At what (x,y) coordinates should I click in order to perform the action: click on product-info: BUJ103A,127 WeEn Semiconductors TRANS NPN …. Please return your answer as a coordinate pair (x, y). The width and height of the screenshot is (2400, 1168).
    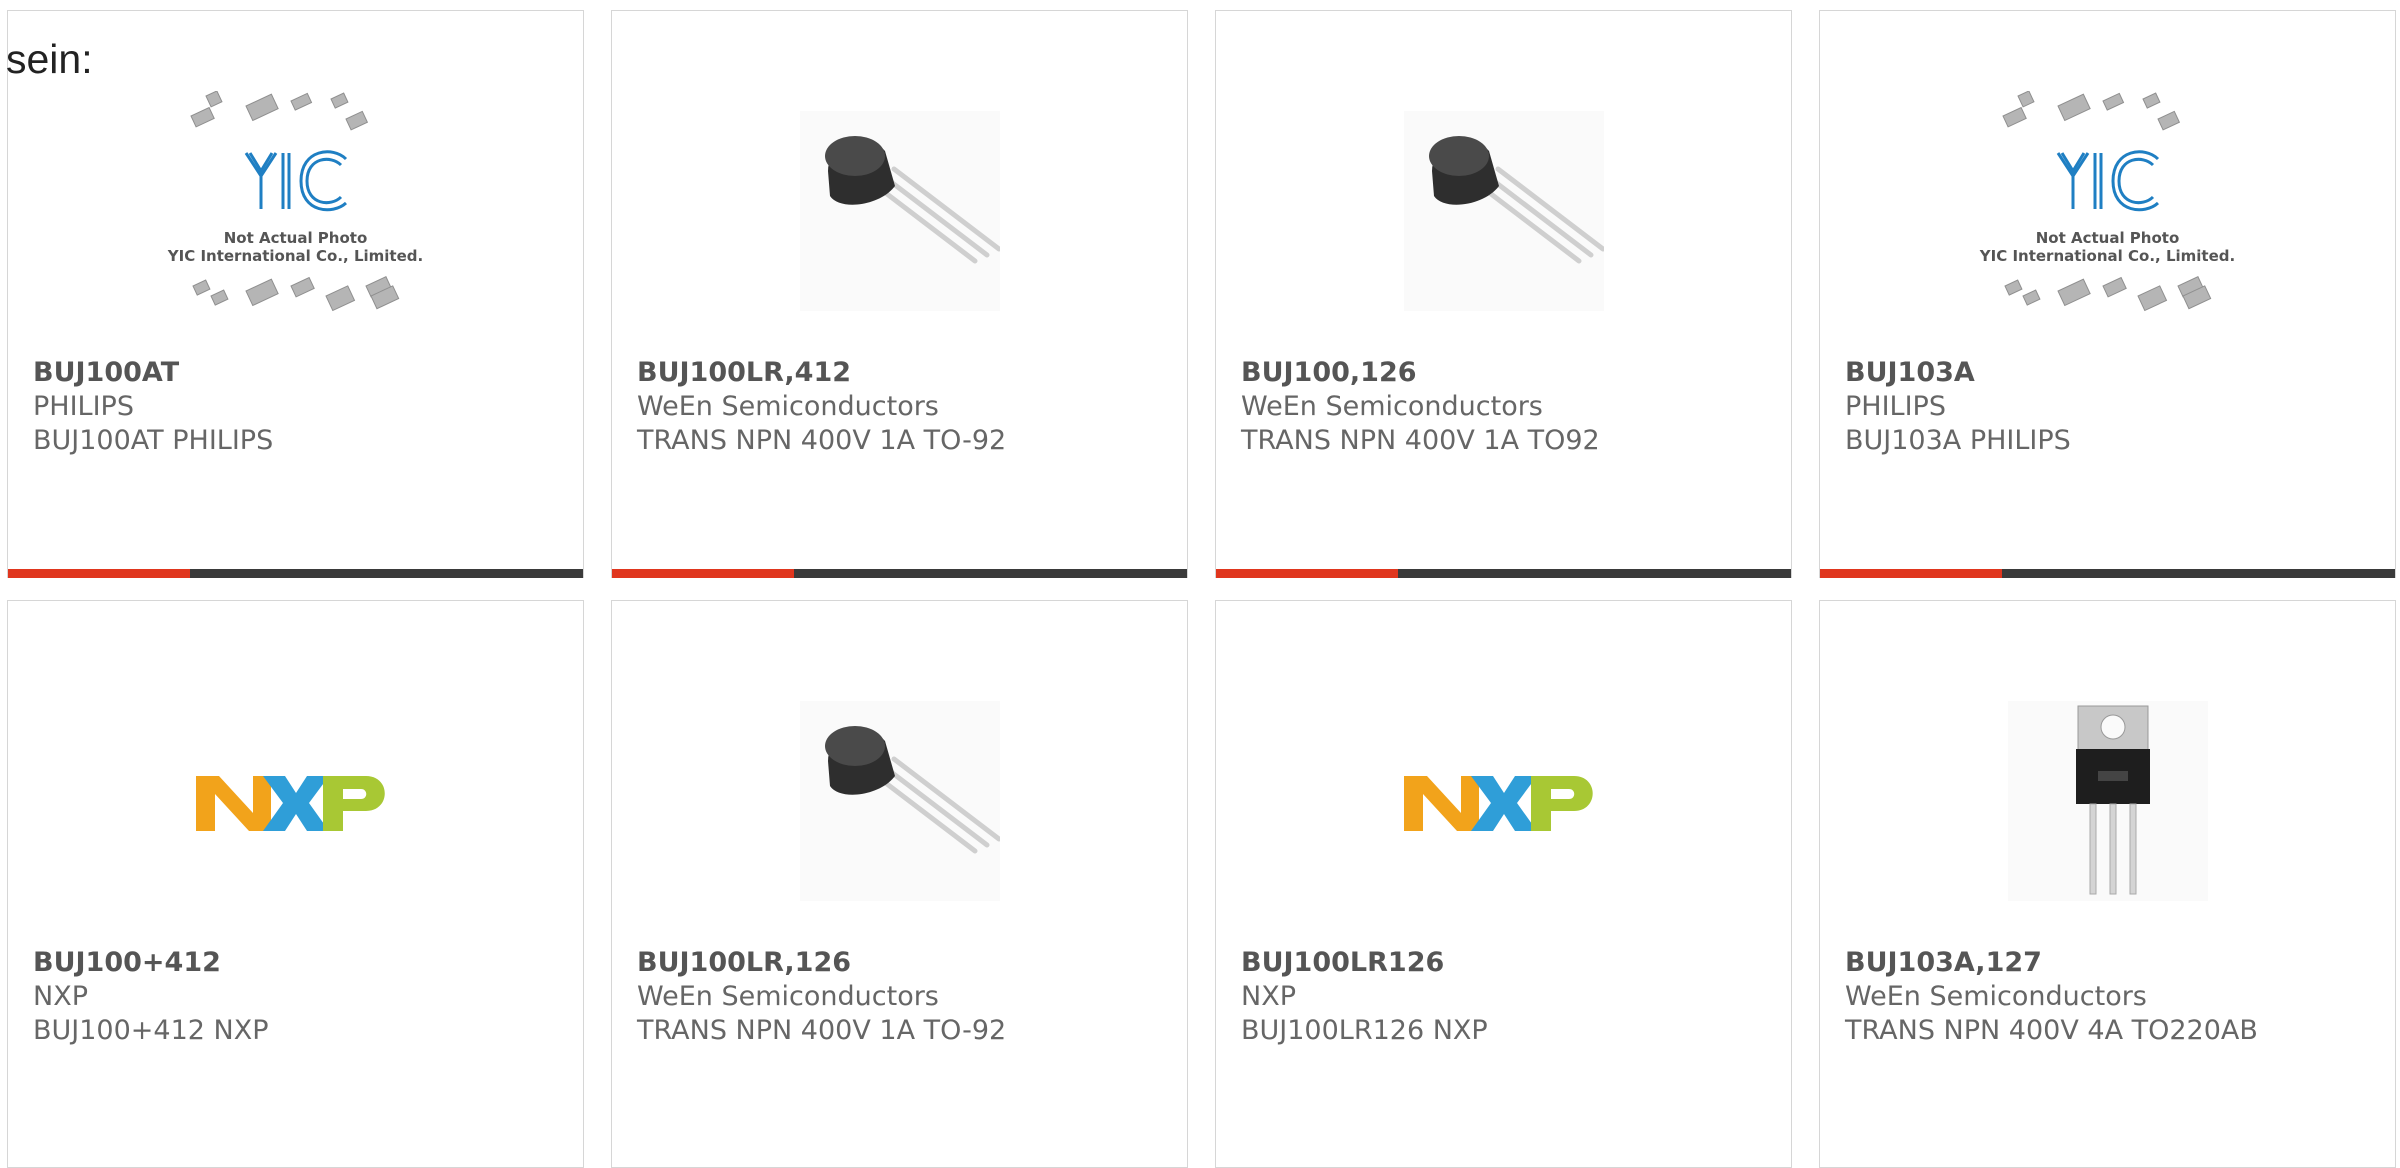
    Looking at the image, I should click on (2110, 997).